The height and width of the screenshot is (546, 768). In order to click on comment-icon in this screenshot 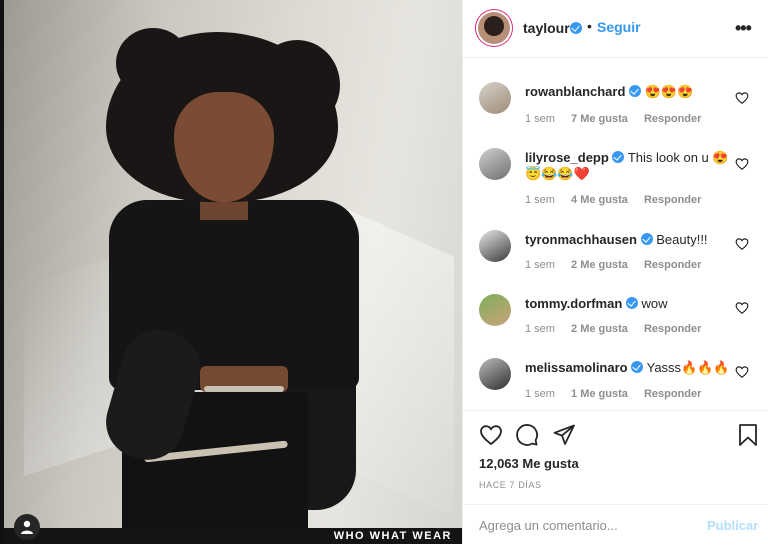, I will do `click(527, 435)`.